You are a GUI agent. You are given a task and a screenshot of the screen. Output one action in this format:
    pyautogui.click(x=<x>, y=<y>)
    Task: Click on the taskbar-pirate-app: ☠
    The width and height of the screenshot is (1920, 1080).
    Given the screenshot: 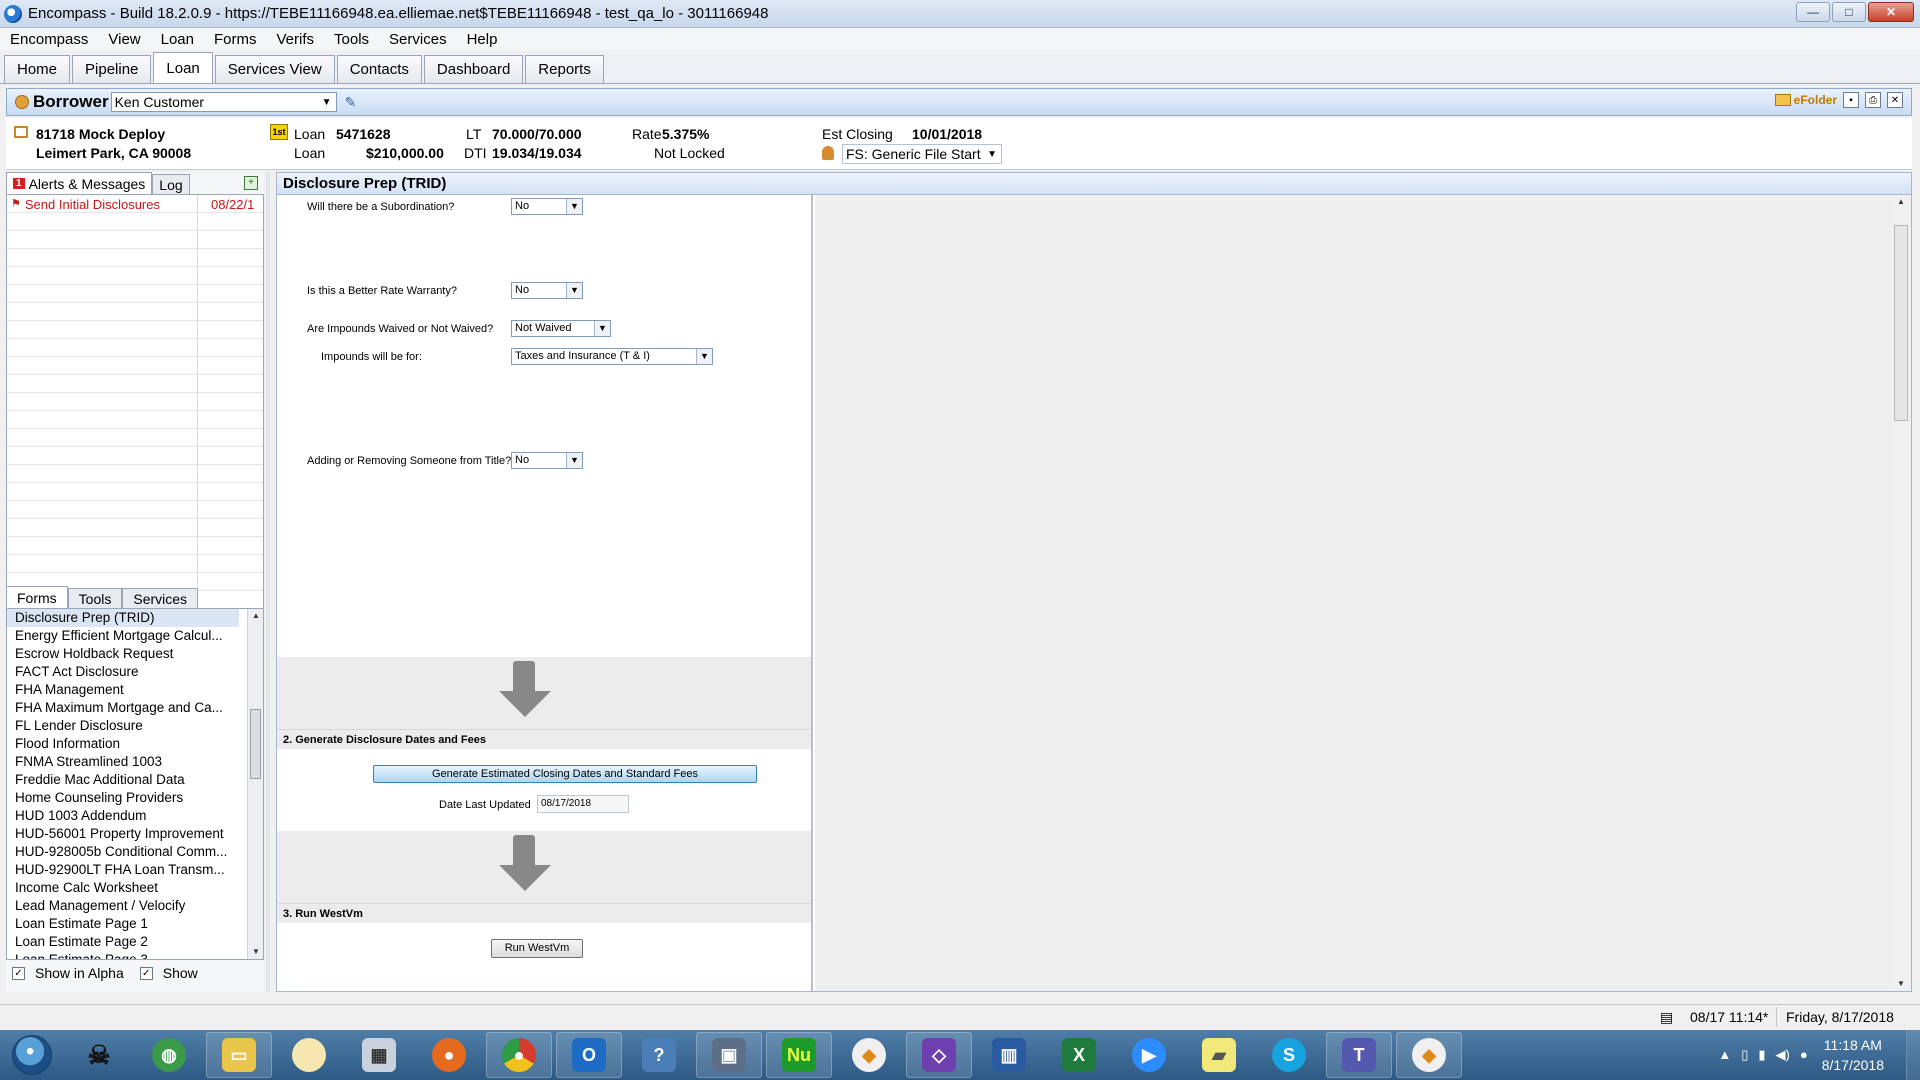 What is the action you would take?
    pyautogui.click(x=99, y=1055)
    